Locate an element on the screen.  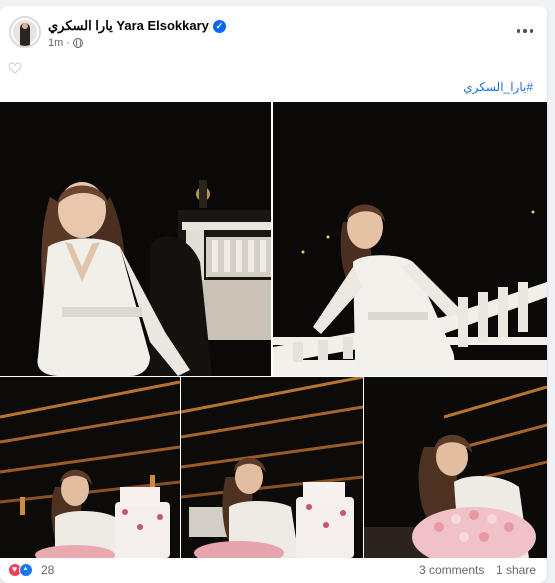
post-footer: 28 3 comments 1 share is located at coordinates (273, 570).